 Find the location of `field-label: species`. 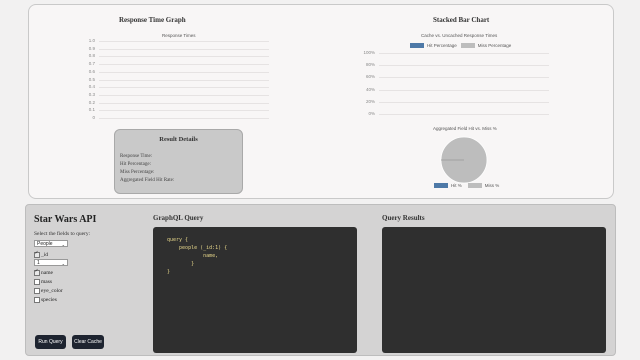

field-label: species is located at coordinates (49, 300).